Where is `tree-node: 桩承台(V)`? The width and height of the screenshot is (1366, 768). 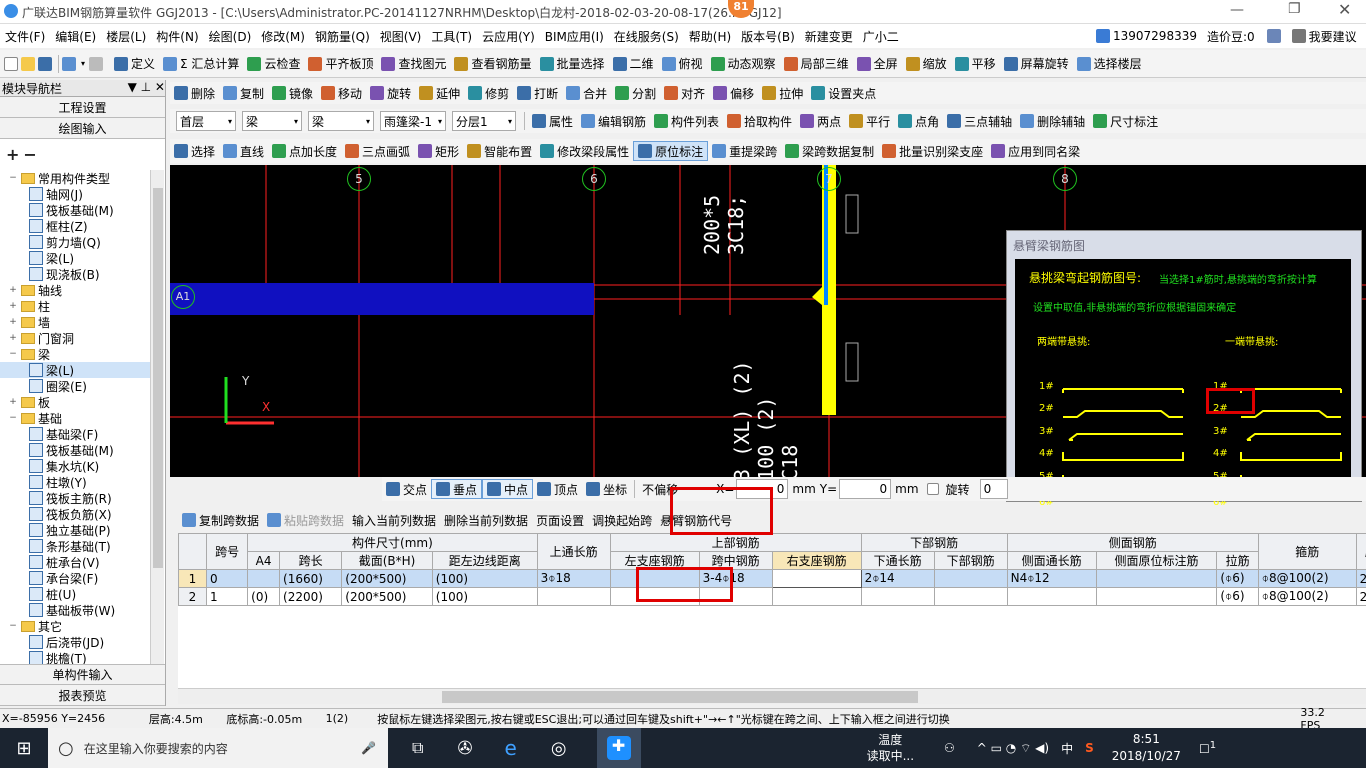
tree-node: 桩承台(V) is located at coordinates (75, 562).